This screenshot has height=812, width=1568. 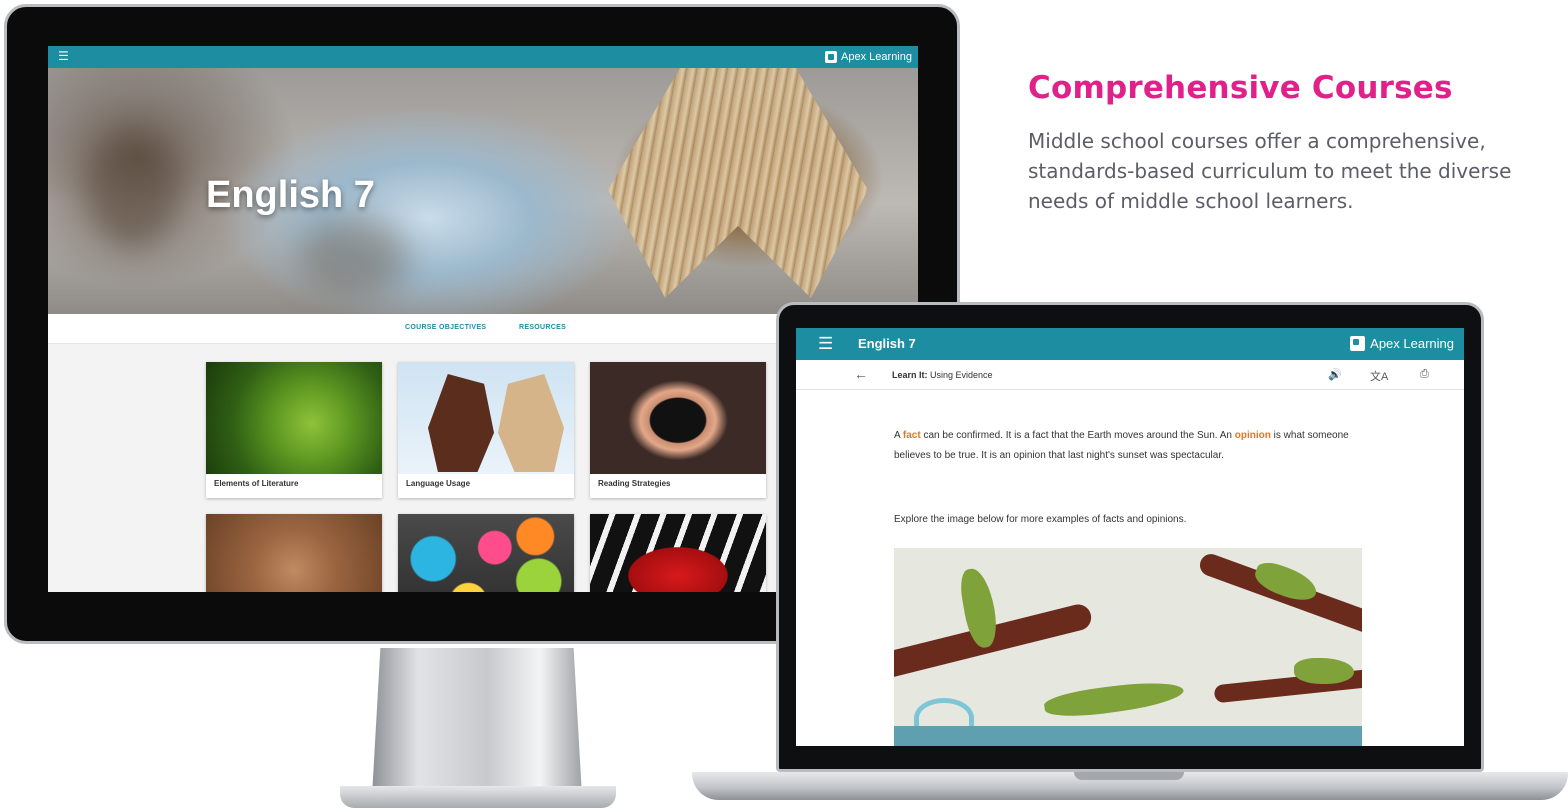 I want to click on unit-card-label: Language Usage, so click(x=438, y=483).